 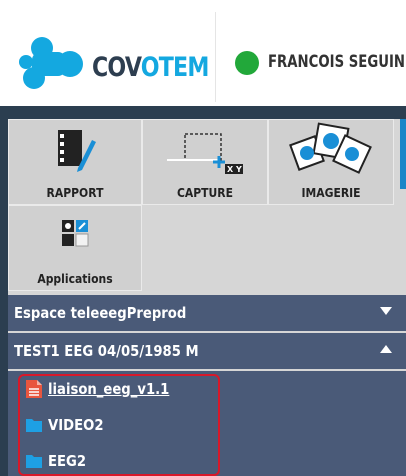 I want to click on folder-item-eeg2: EEG2, so click(x=58, y=461).